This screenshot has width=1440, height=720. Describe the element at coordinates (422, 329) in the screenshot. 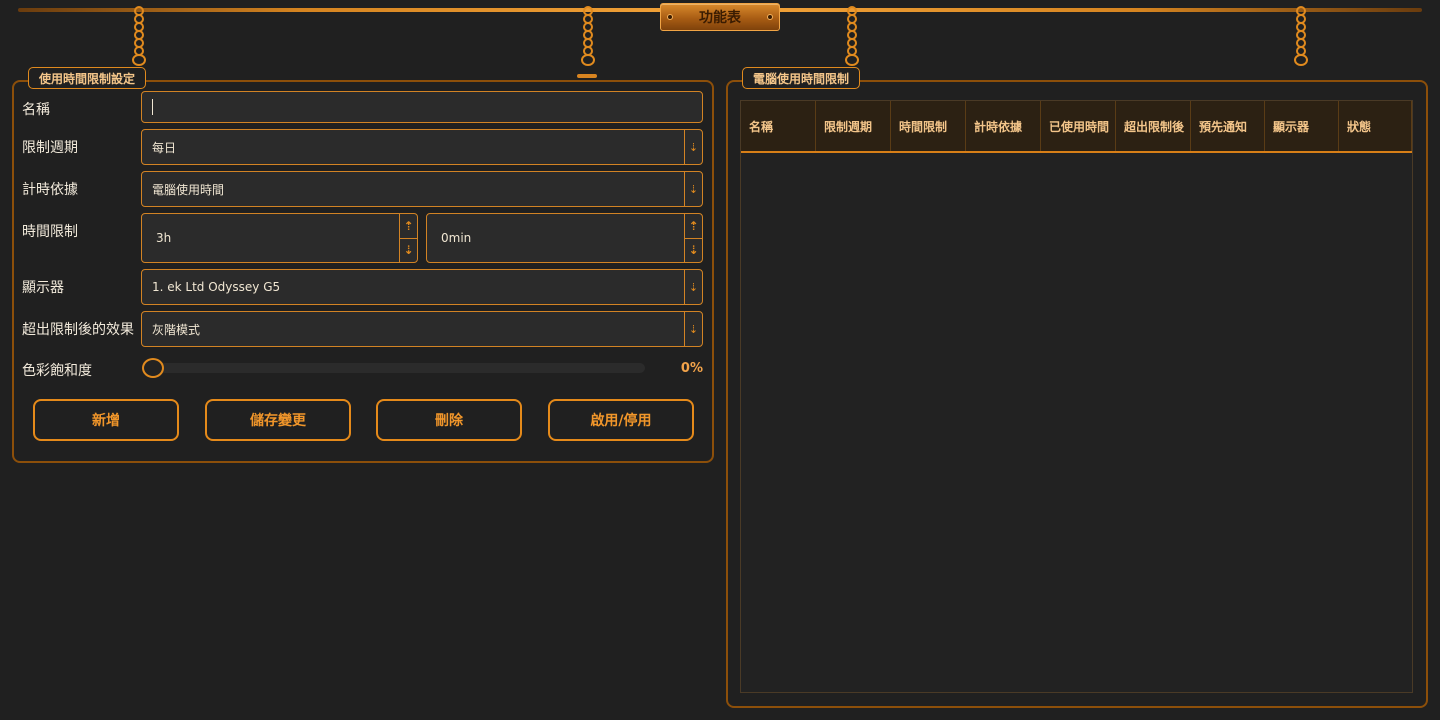

I see `effect-select: 灰階模式 ⇣` at that location.